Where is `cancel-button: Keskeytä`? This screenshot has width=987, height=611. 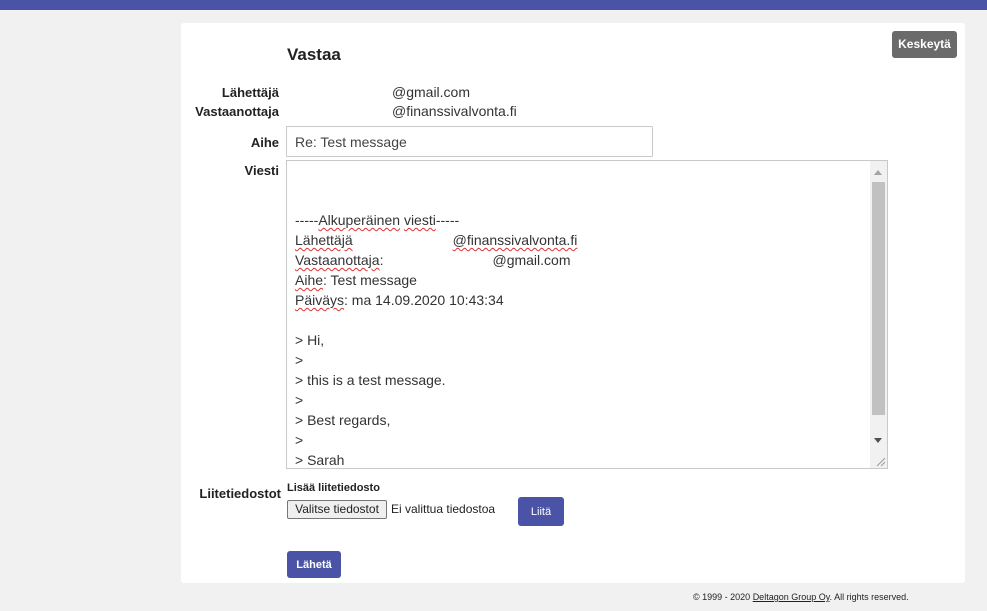 cancel-button: Keskeytä is located at coordinates (924, 44).